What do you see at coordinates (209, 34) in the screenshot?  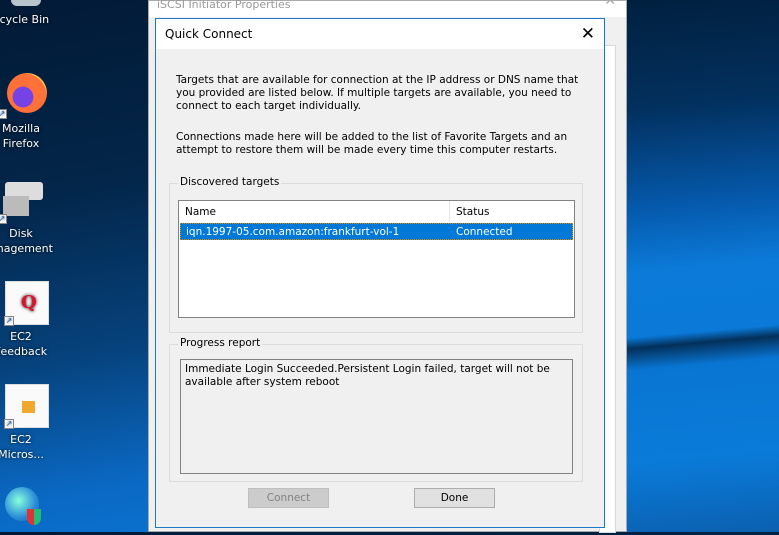 I see `dialog-title: Quick Connect` at bounding box center [209, 34].